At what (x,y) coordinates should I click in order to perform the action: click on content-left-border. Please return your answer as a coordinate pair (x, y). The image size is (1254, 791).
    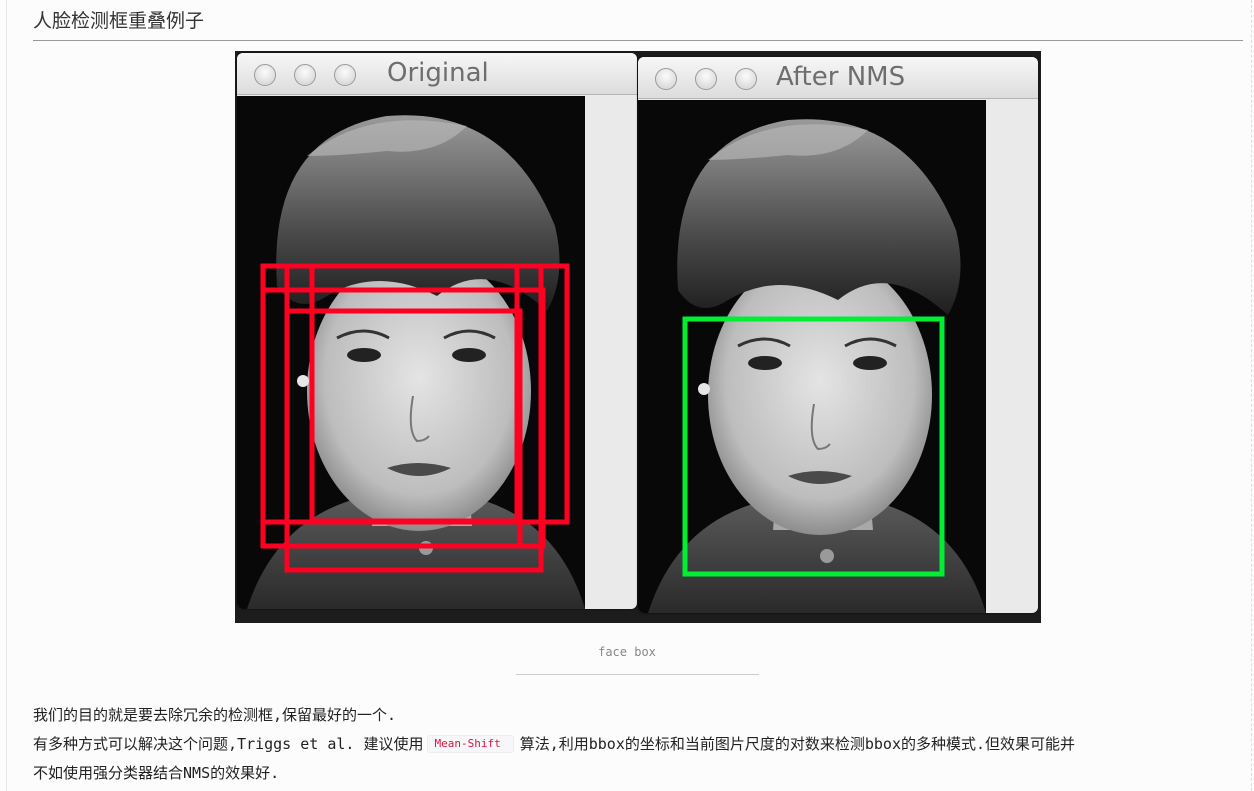
    Looking at the image, I should click on (6, 395).